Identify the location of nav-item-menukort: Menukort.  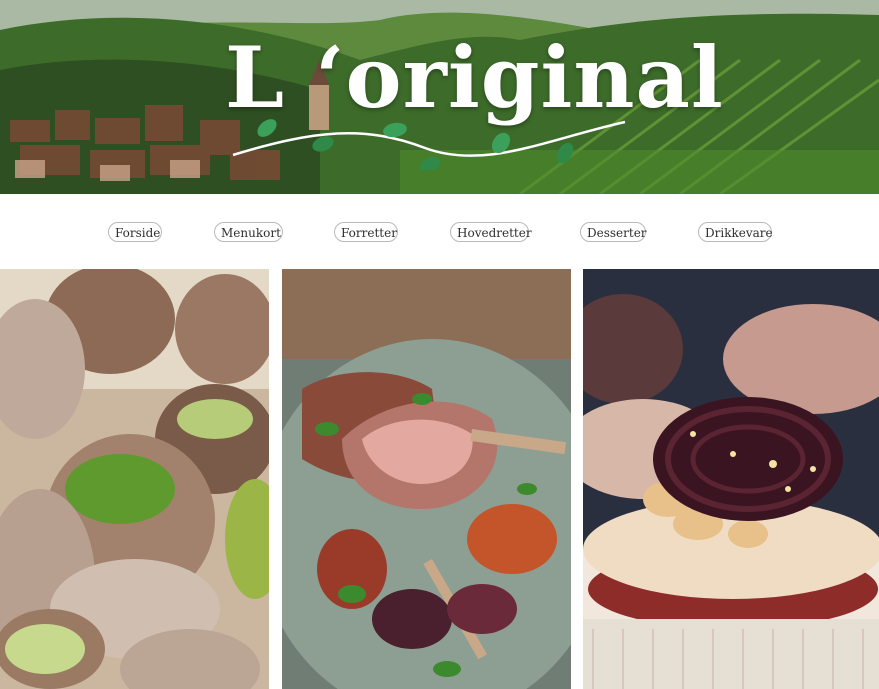
(248, 232).